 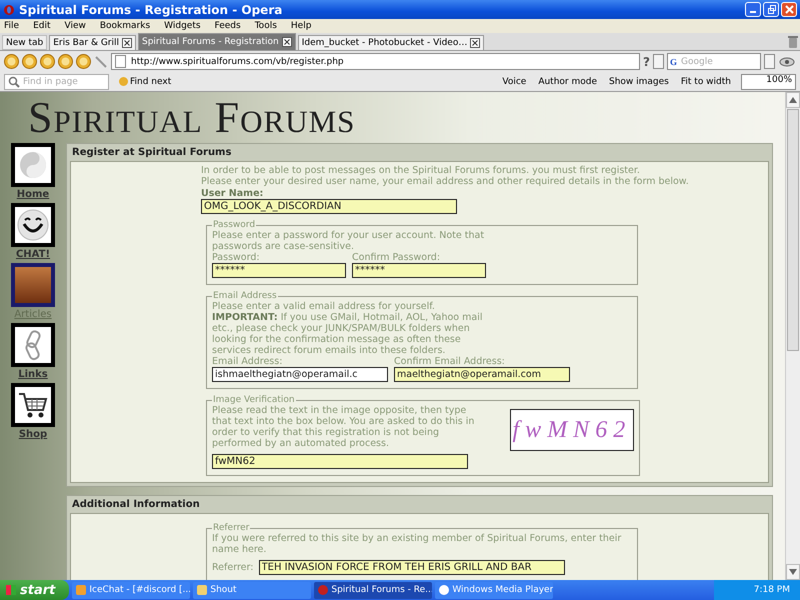 What do you see at coordinates (29, 61) in the screenshot?
I see `rewind-button` at bounding box center [29, 61].